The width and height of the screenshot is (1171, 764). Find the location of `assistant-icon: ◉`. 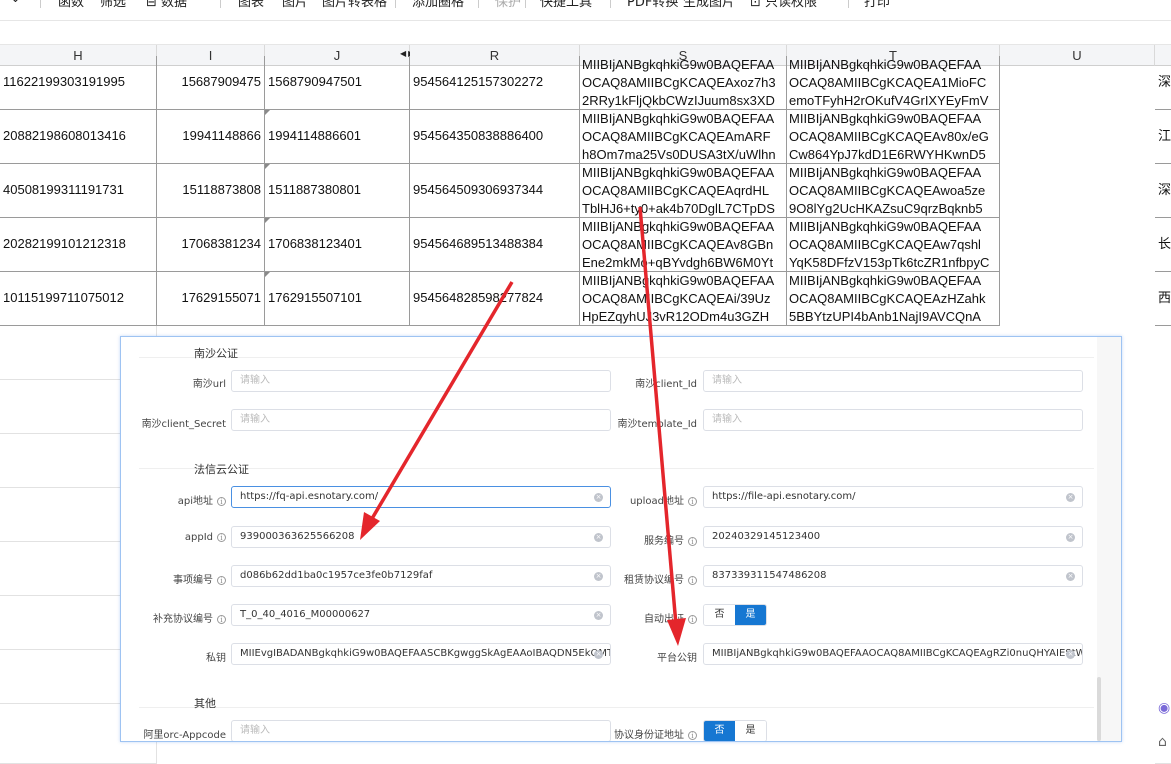

assistant-icon: ◉ is located at coordinates (1164, 708).